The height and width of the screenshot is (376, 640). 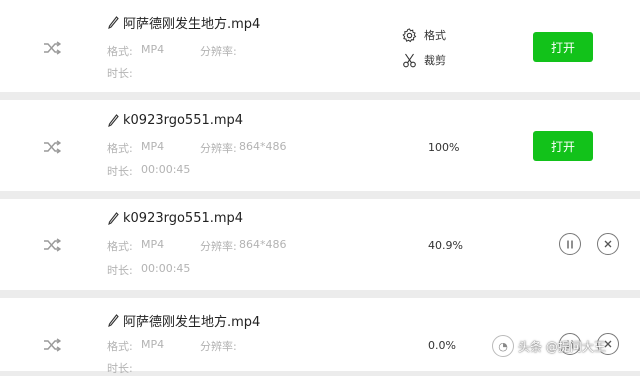 What do you see at coordinates (409, 60) in the screenshot?
I see `scissors-icon` at bounding box center [409, 60].